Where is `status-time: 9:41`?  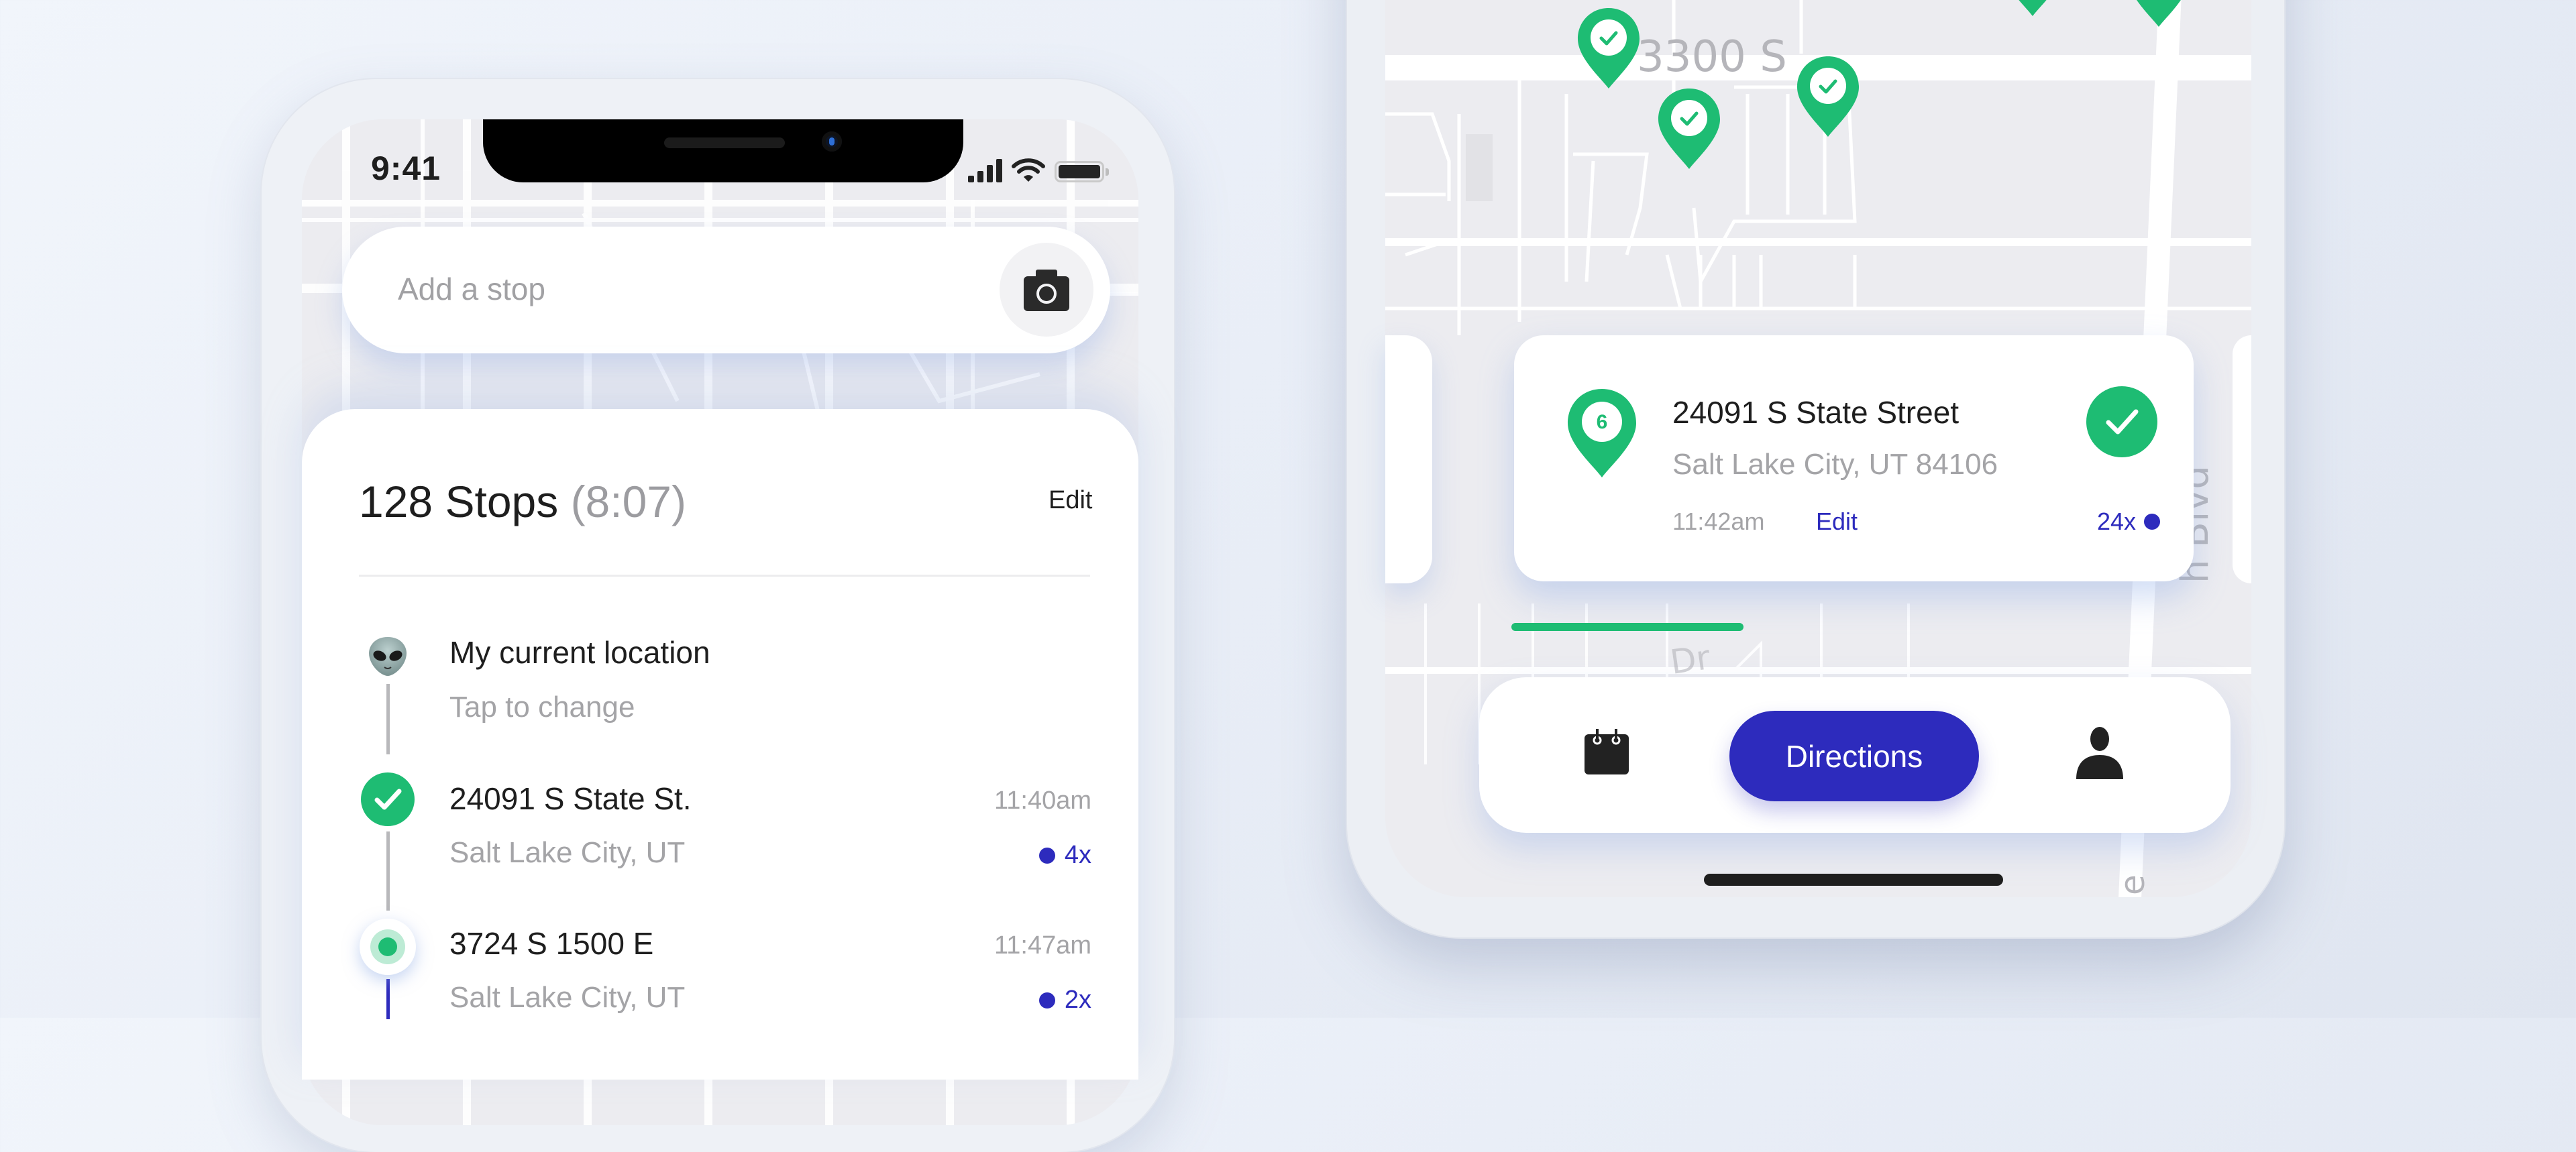
status-time: 9:41 is located at coordinates (406, 168).